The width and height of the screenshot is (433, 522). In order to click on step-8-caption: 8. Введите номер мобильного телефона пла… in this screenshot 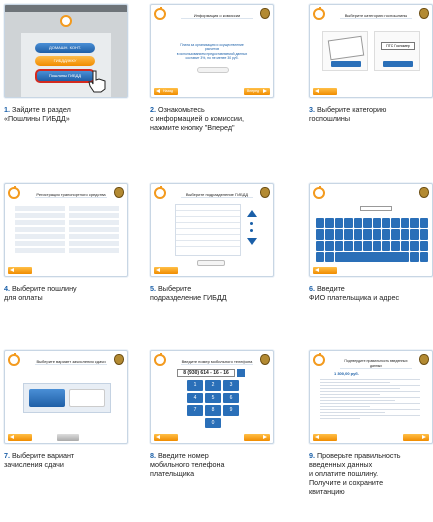, I will do `click(187, 464)`.